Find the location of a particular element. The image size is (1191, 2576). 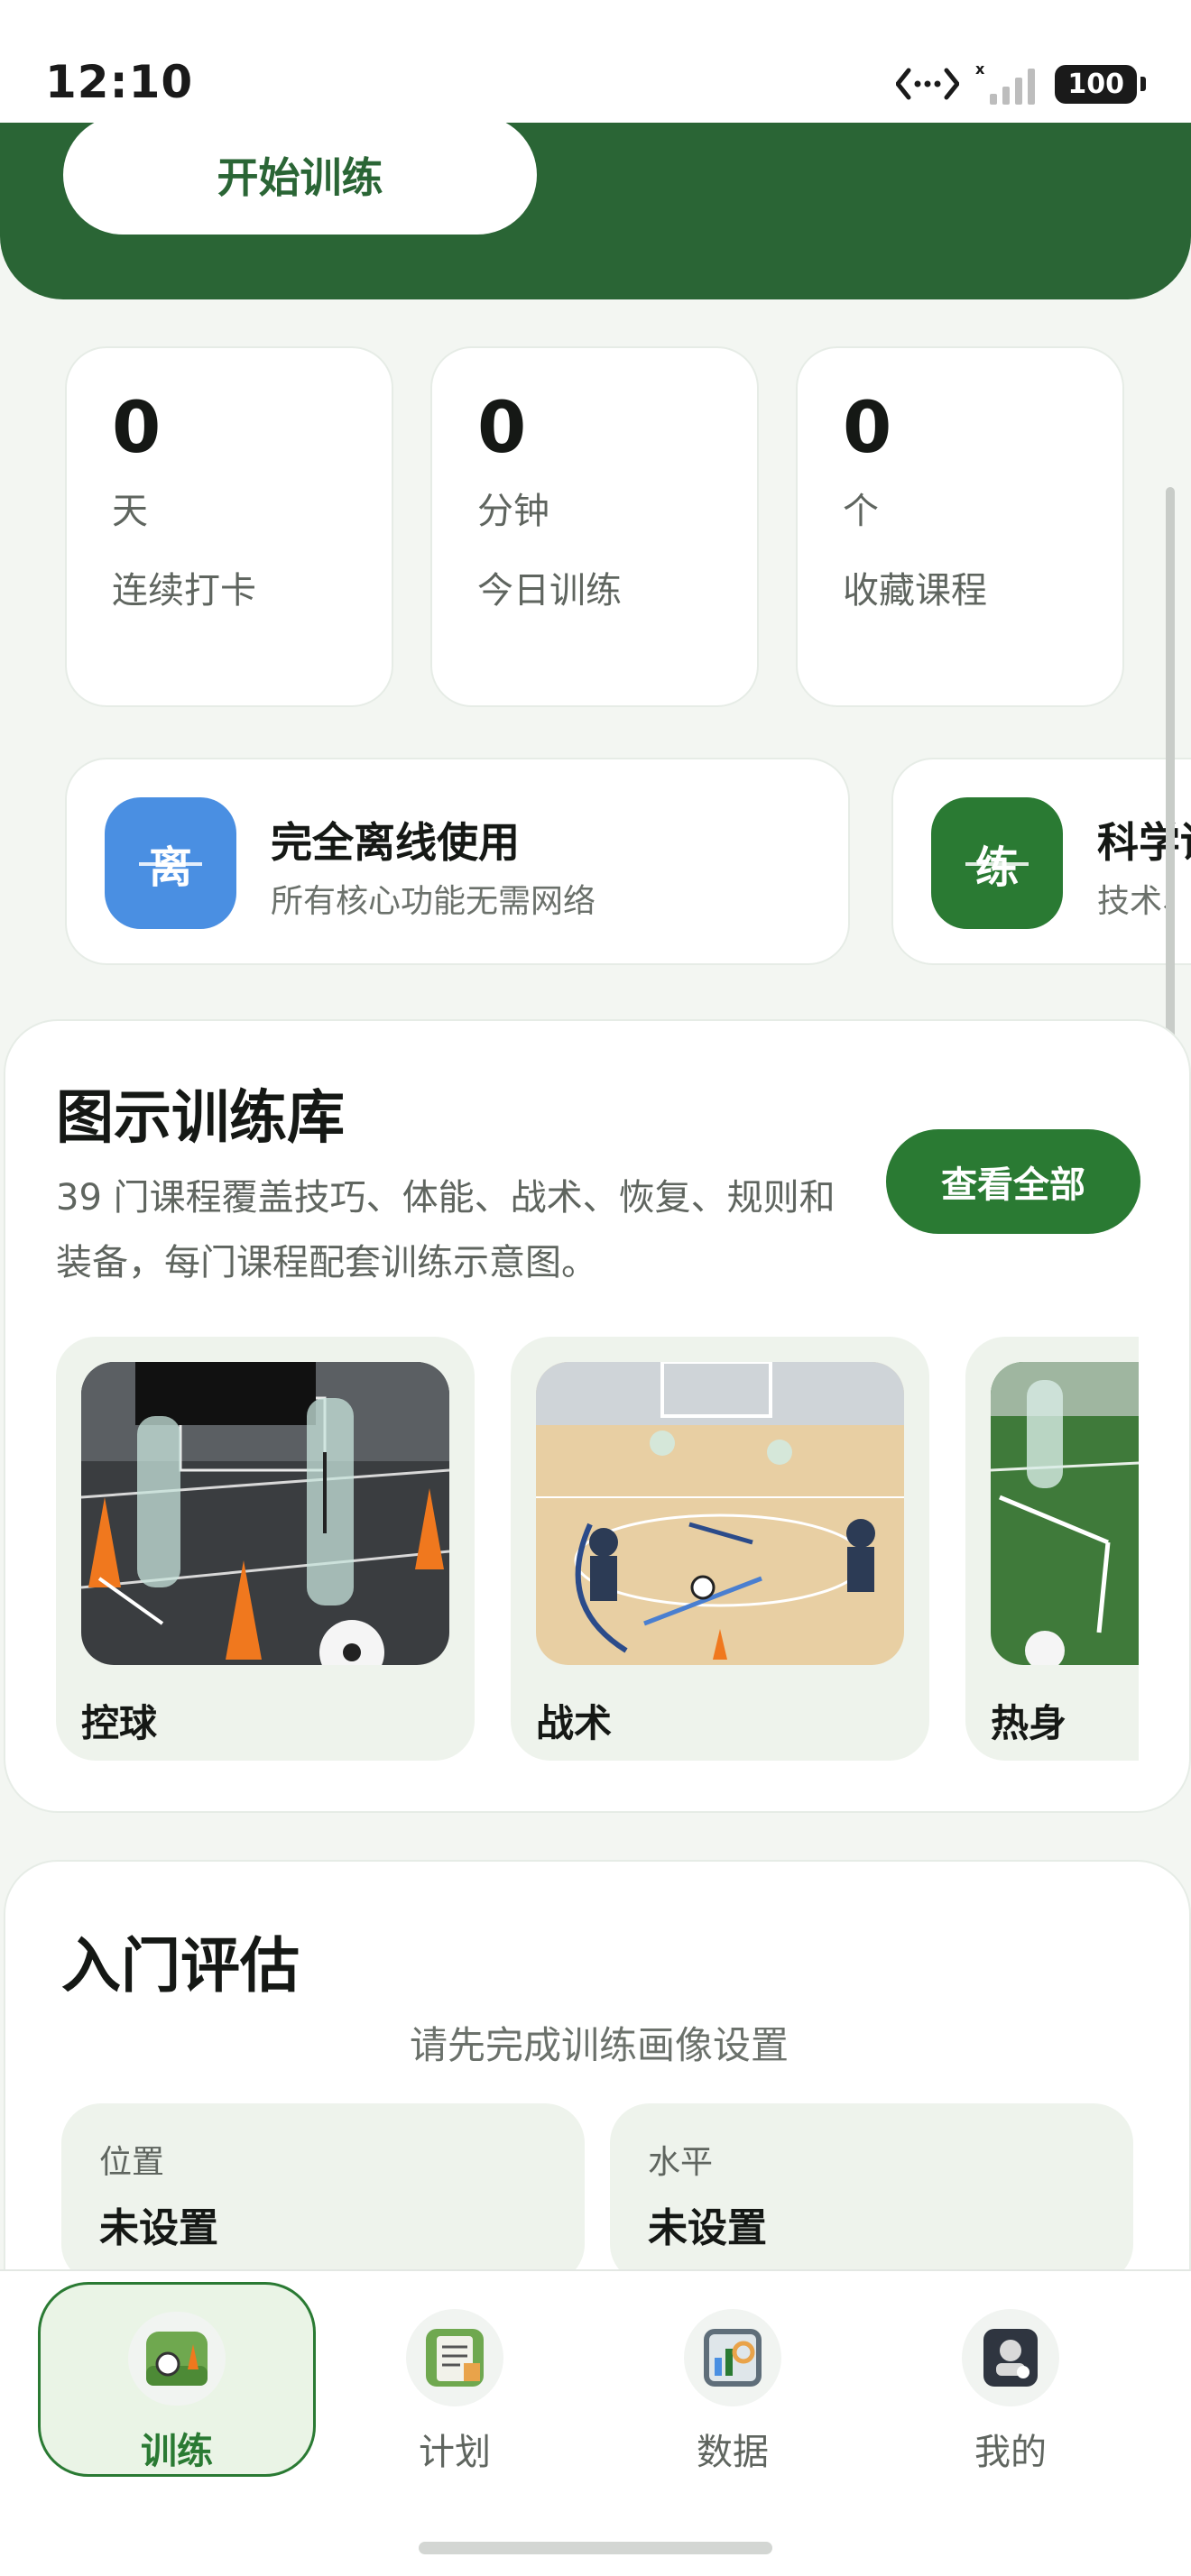

course-card-tactics: 战术 is located at coordinates (720, 1549).